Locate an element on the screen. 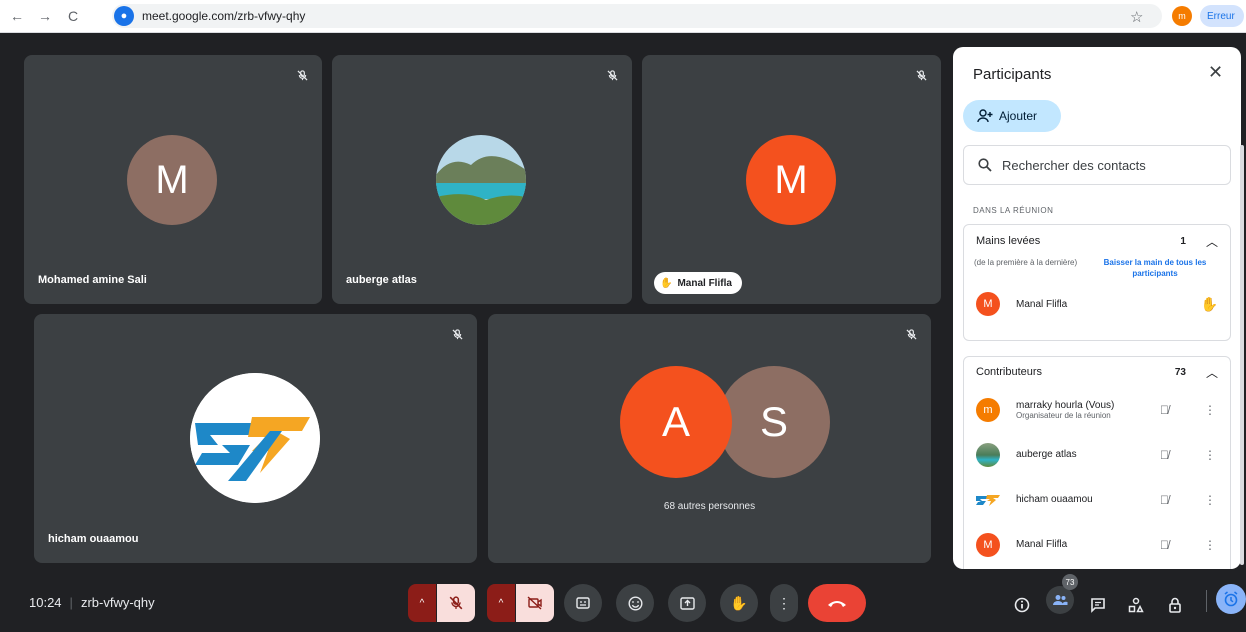 This screenshot has height=632, width=1246. clock-time: 10:24 is located at coordinates (45, 602).